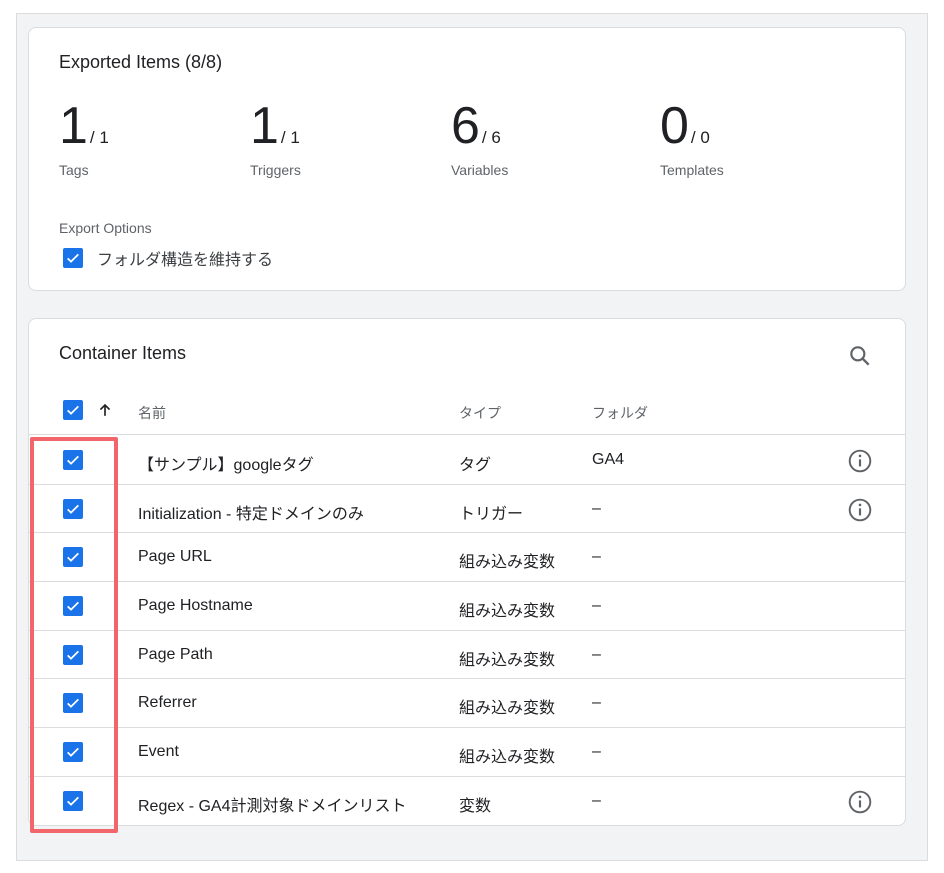  Describe the element at coordinates (860, 356) in the screenshot. I see `search-icon` at that location.